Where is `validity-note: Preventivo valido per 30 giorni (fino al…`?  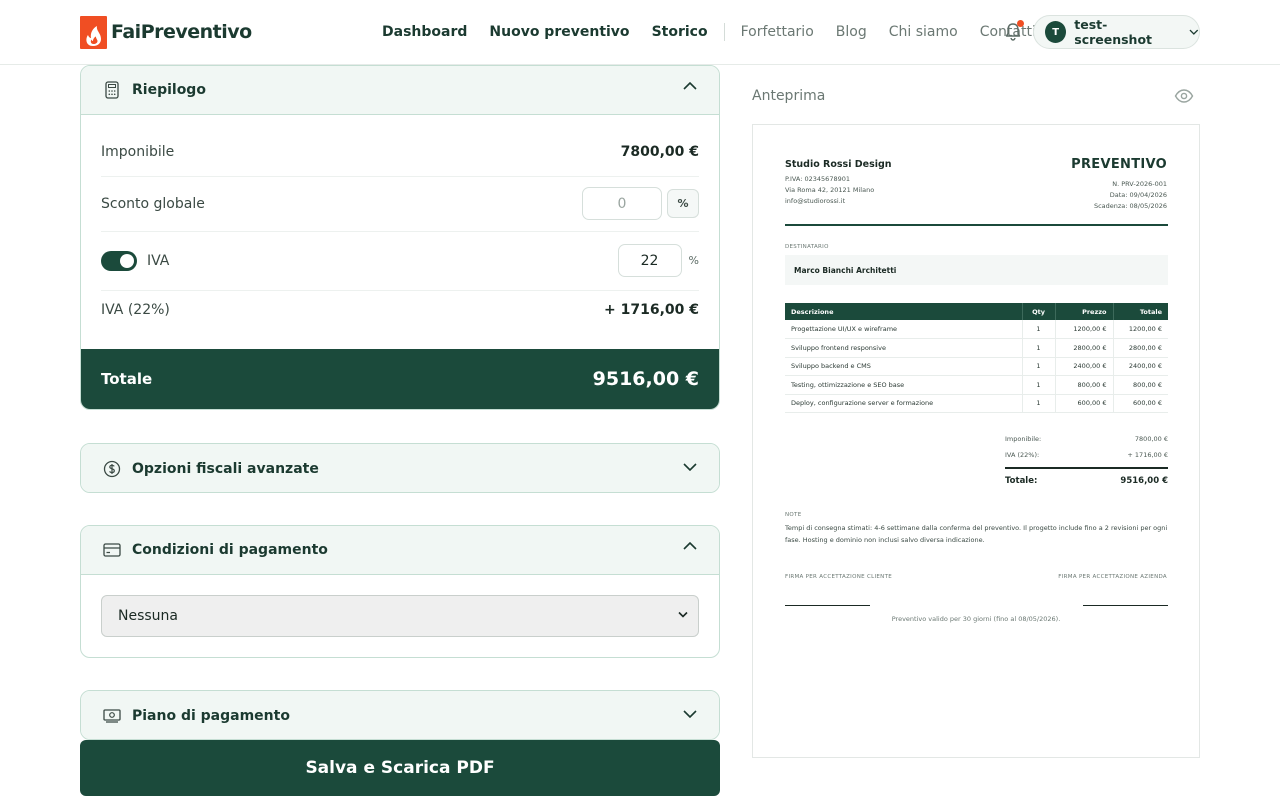
validity-note: Preventivo valido per 30 giorni (fino al… is located at coordinates (976, 619).